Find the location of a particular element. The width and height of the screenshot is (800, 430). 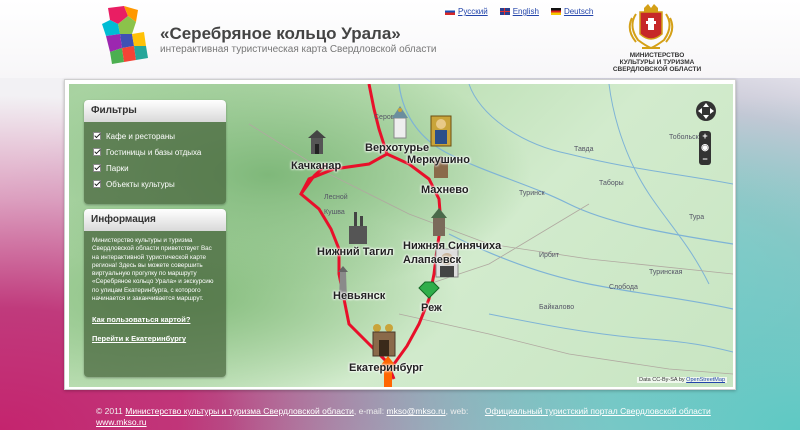

footer-web-label: , web: is located at coordinates (457, 411).